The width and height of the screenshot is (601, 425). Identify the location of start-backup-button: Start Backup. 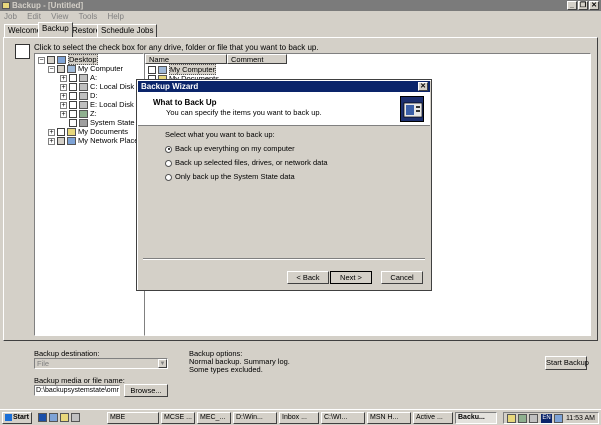
(567, 363).